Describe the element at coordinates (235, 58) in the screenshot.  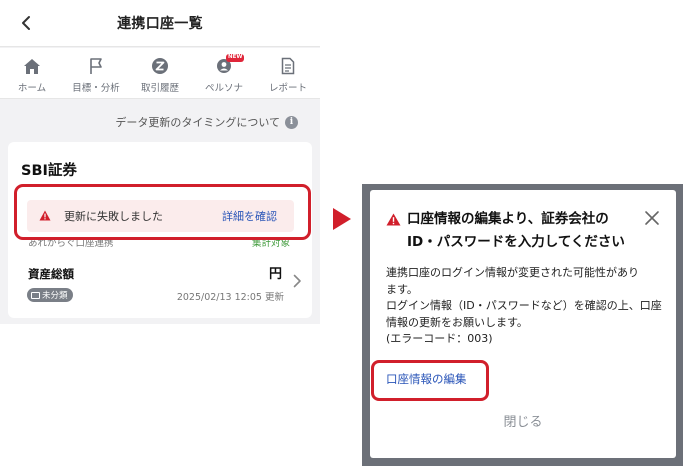
I see `new-badge: NEW` at that location.